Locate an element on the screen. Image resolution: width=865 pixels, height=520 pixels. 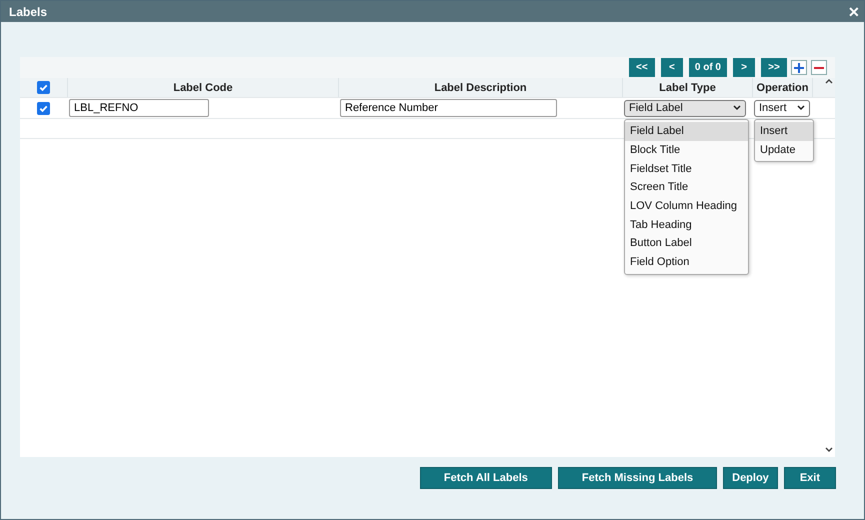
label-type-select: Field Label is located at coordinates (685, 108).